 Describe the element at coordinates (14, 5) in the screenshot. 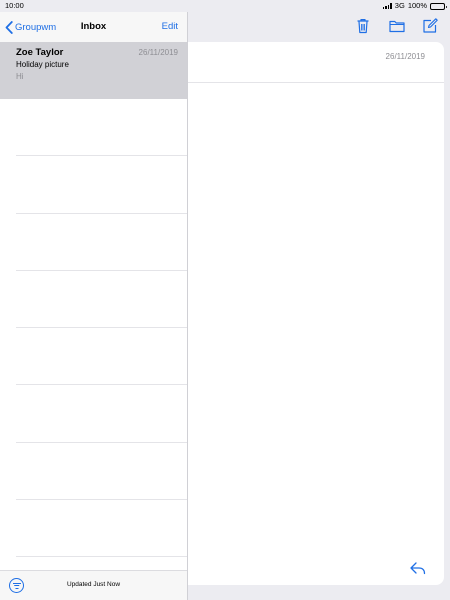

I see `status-time: 10:00` at that location.